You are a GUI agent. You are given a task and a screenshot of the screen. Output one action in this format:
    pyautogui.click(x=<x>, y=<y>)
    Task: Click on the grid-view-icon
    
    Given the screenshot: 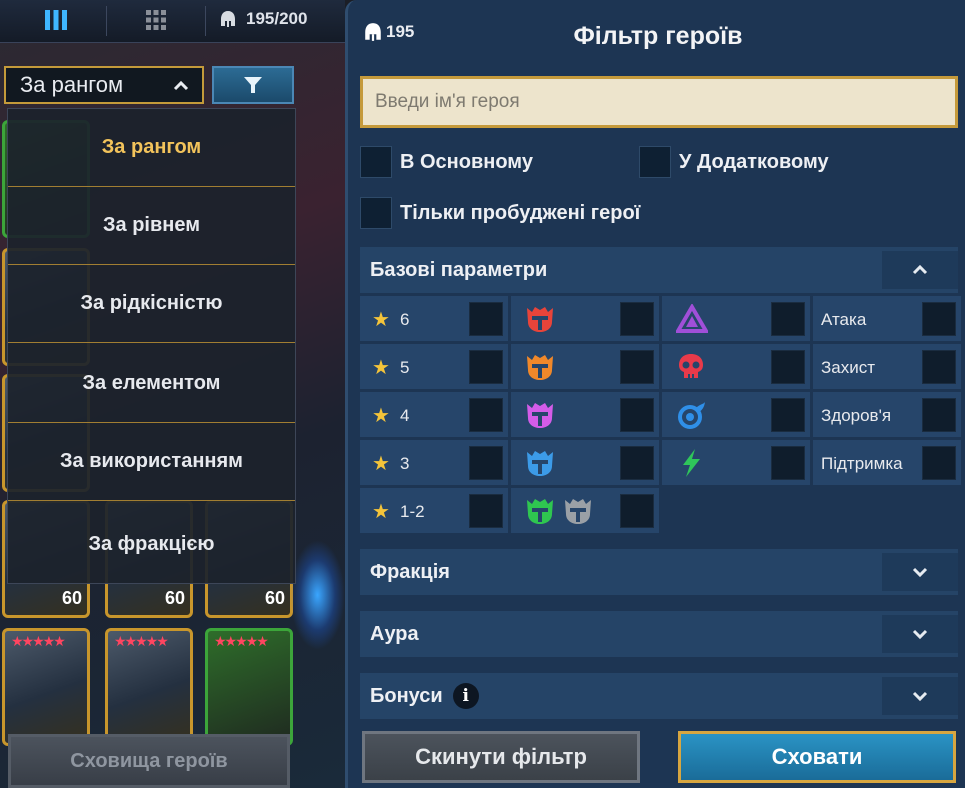 What is the action you would take?
    pyautogui.click(x=156, y=20)
    